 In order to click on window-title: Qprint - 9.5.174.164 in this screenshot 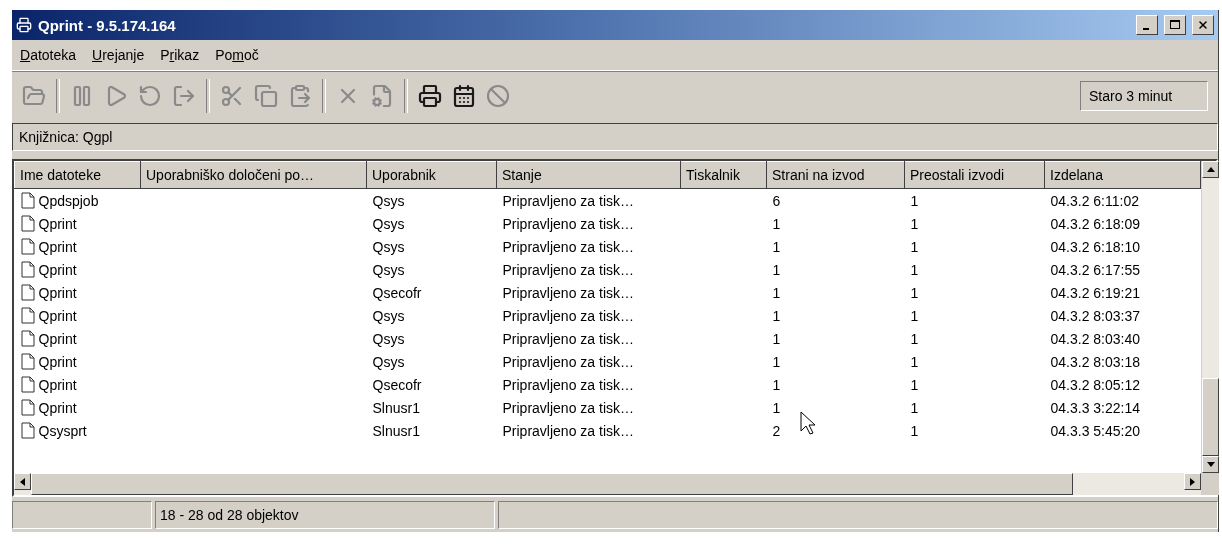, I will do `click(107, 25)`.